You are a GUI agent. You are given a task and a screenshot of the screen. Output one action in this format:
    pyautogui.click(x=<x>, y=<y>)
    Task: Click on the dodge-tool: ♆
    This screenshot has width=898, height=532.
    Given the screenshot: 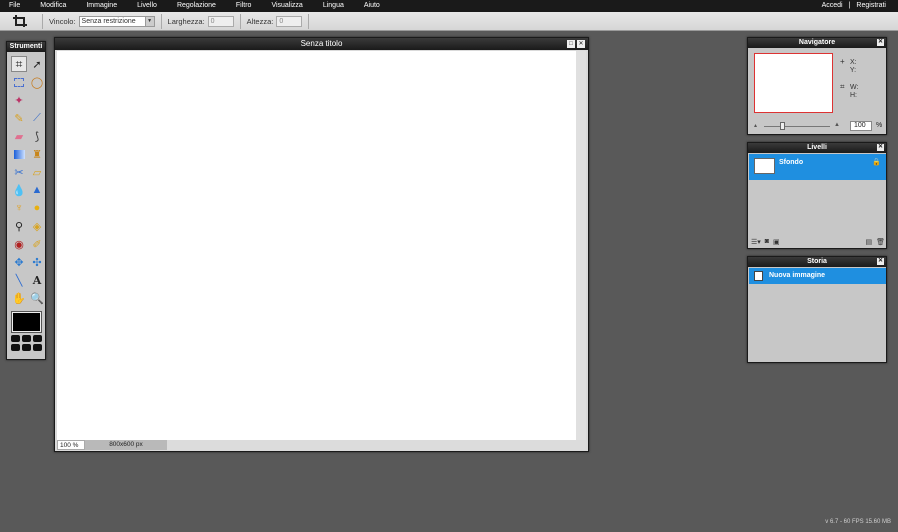 What is the action you would take?
    pyautogui.click(x=19, y=208)
    